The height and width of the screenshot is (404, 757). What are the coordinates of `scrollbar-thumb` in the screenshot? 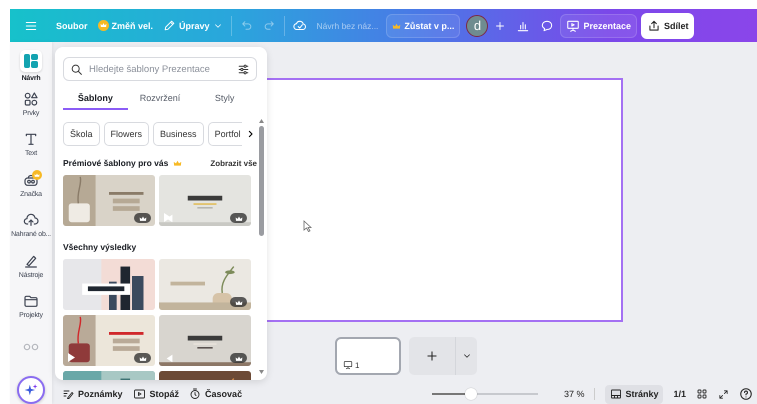 It's located at (261, 181).